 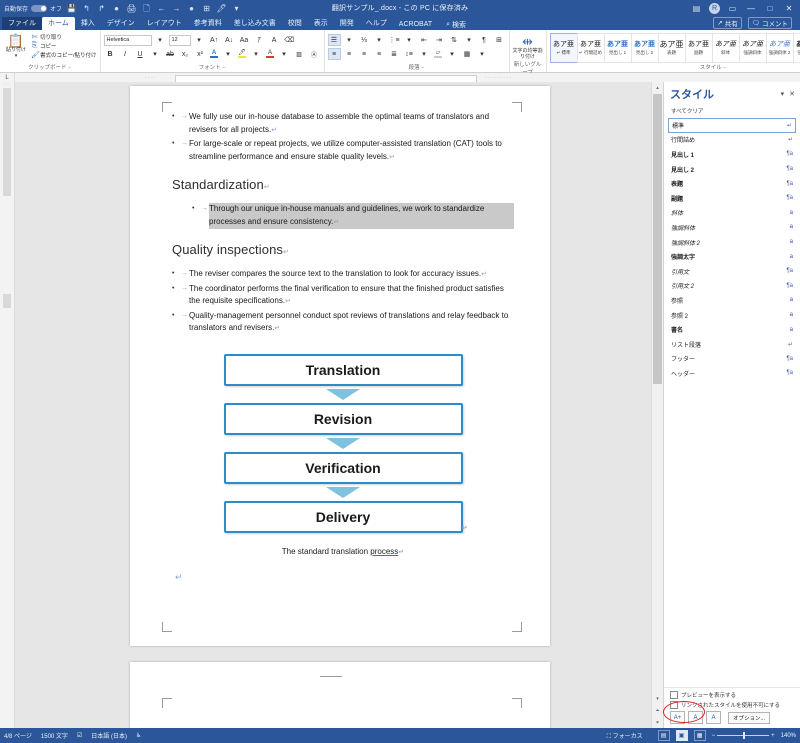 I want to click on style-item-heading-1: 見出し 1 ¶a, so click(x=732, y=154).